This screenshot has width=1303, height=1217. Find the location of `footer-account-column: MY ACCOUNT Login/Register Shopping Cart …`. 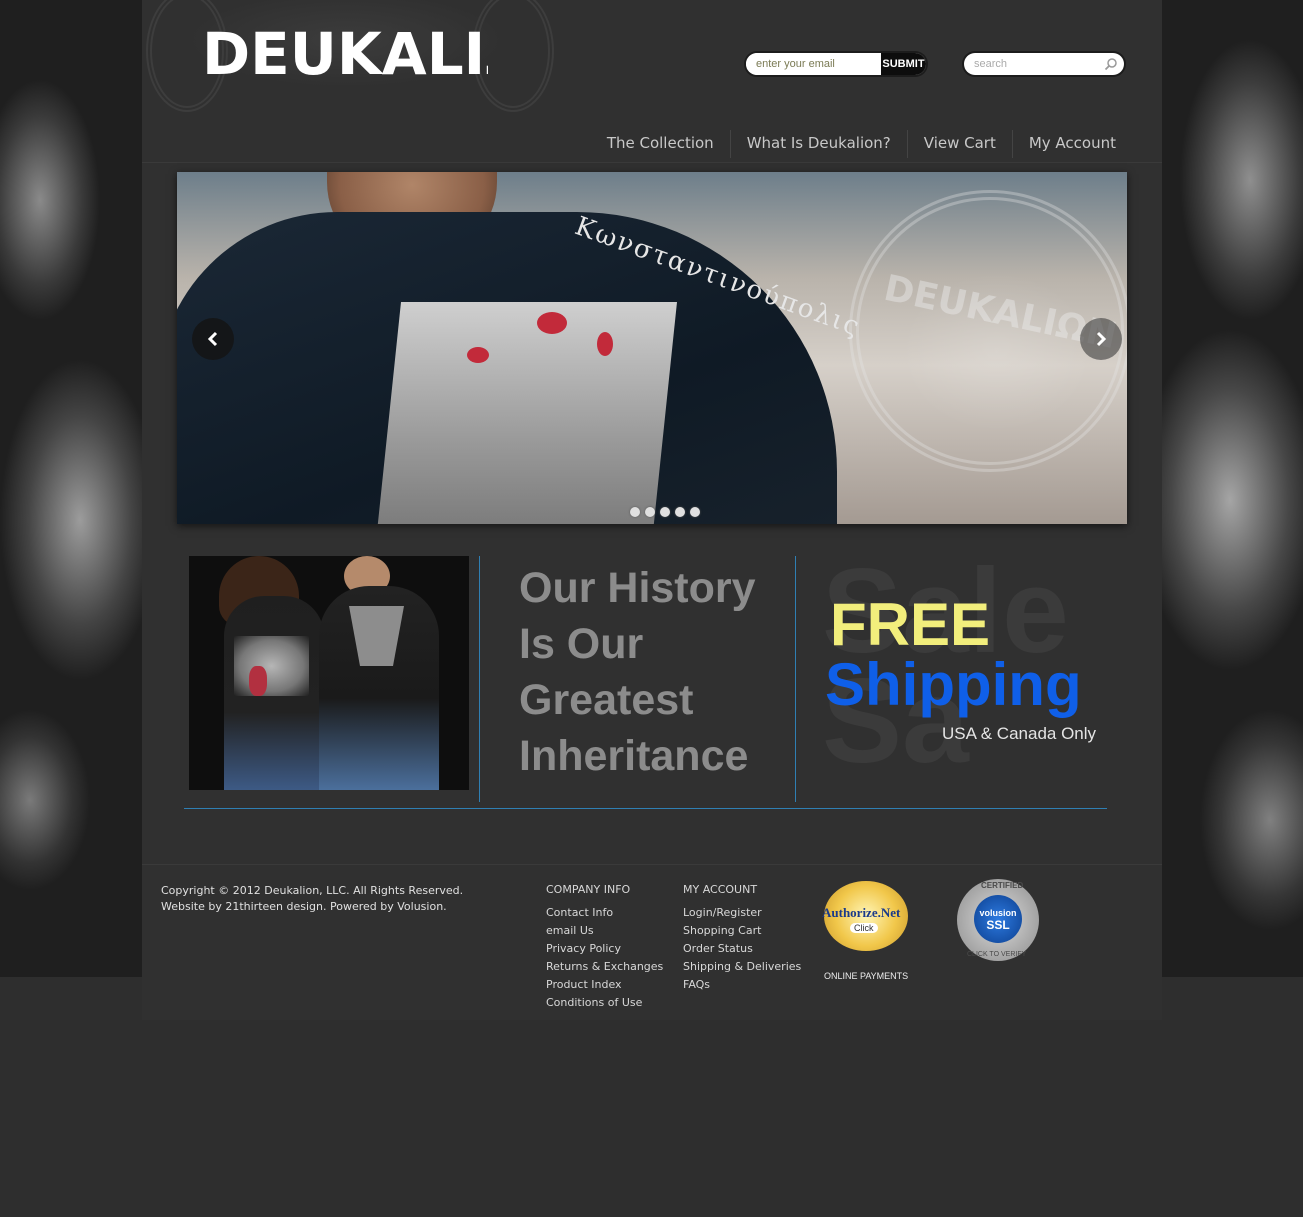

footer-account-column: MY ACCOUNT Login/Register Shopping Cart … is located at coordinates (742, 938).